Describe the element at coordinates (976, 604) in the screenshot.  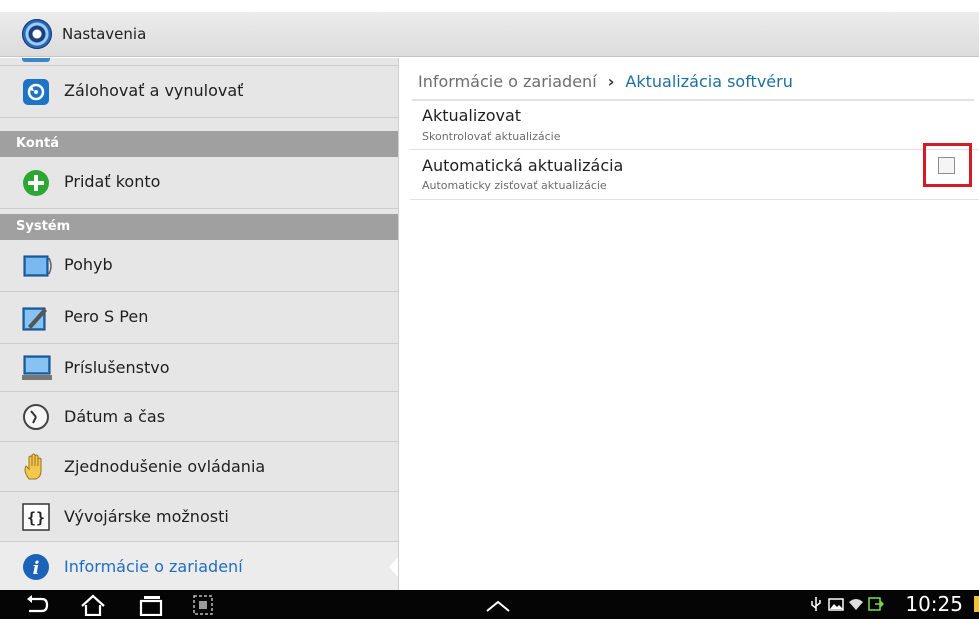
I see `battery-icon` at that location.